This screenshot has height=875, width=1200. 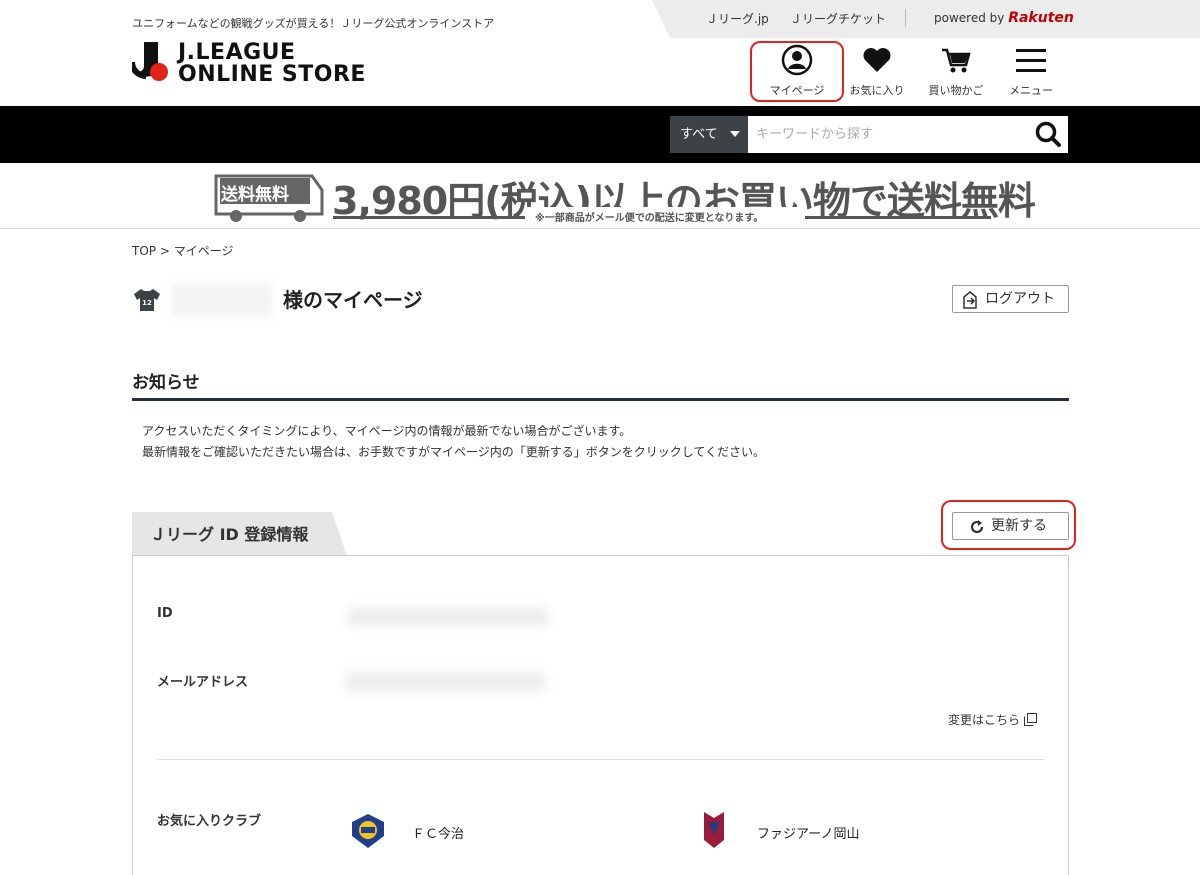 I want to click on mypage-button: マイページ, so click(x=797, y=70).